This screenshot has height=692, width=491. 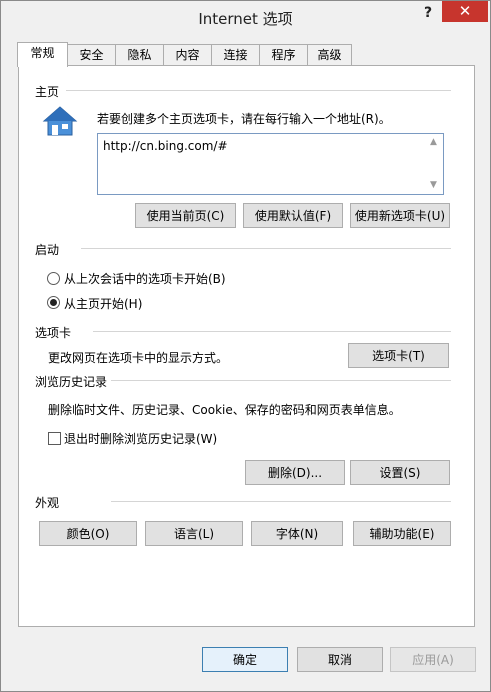 I want to click on history-group-label: 浏览历史记录, so click(x=73, y=381).